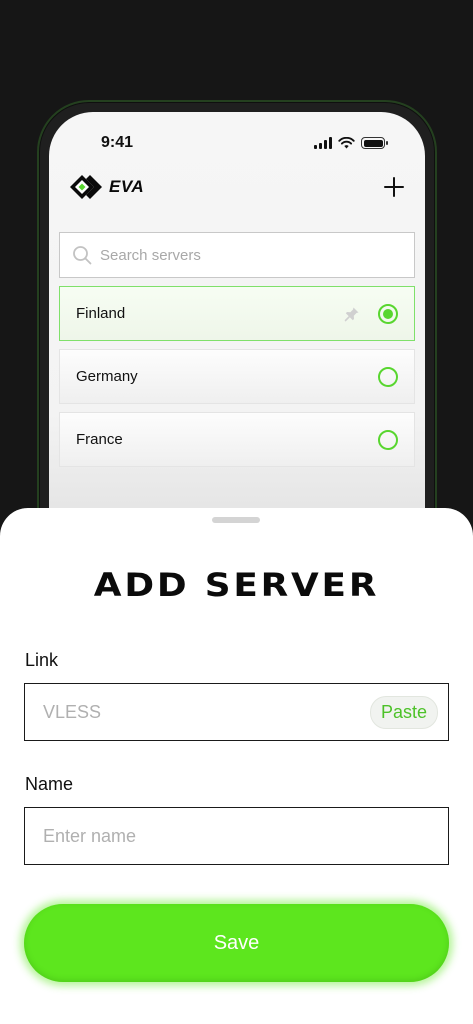 The height and width of the screenshot is (1024, 473). I want to click on server-item-finland: Finland, so click(237, 313).